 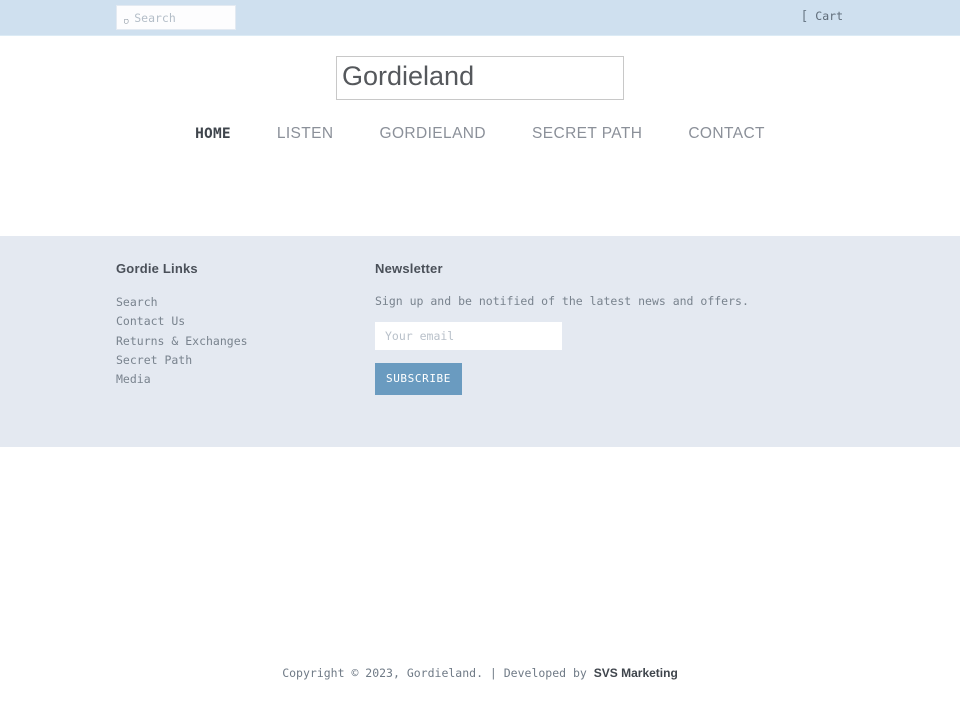 What do you see at coordinates (213, 134) in the screenshot?
I see `nav-item-home: HOME` at bounding box center [213, 134].